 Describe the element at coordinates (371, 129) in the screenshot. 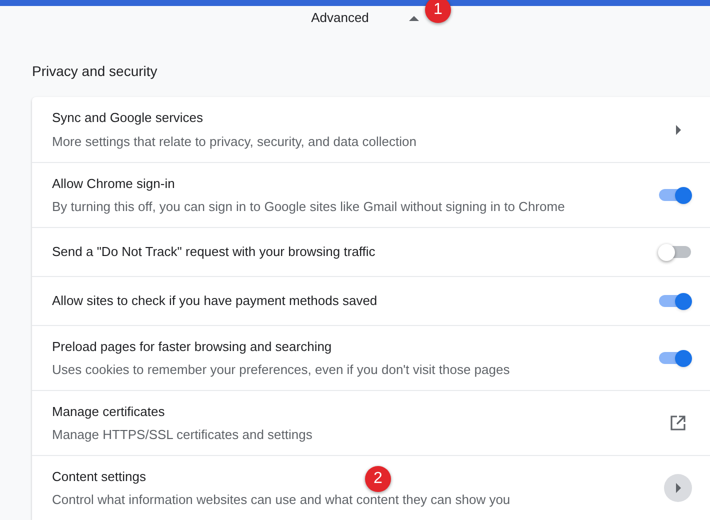

I see `settings-row: Sync and Google services More settings that relate to privacy, security, and data collection` at that location.